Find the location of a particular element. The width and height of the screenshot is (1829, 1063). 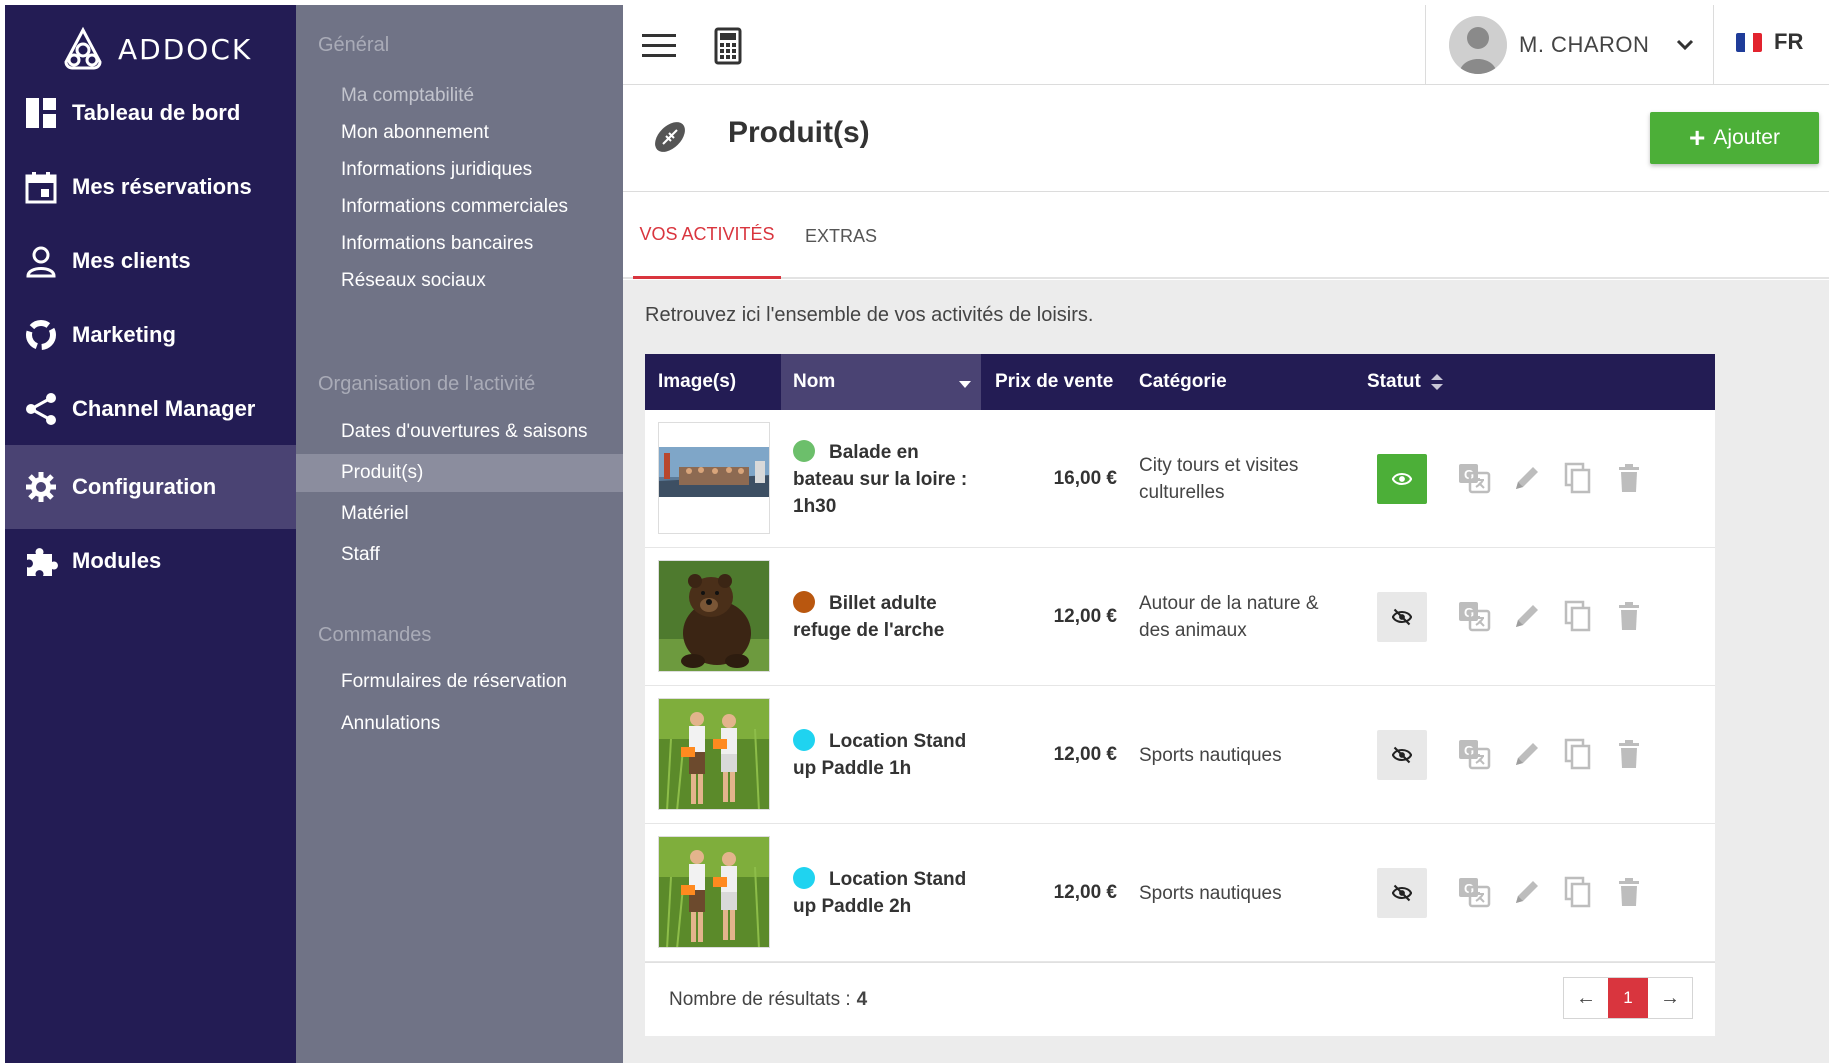

submenu-item-abonnement: Mon abonnement is located at coordinates (459, 133).